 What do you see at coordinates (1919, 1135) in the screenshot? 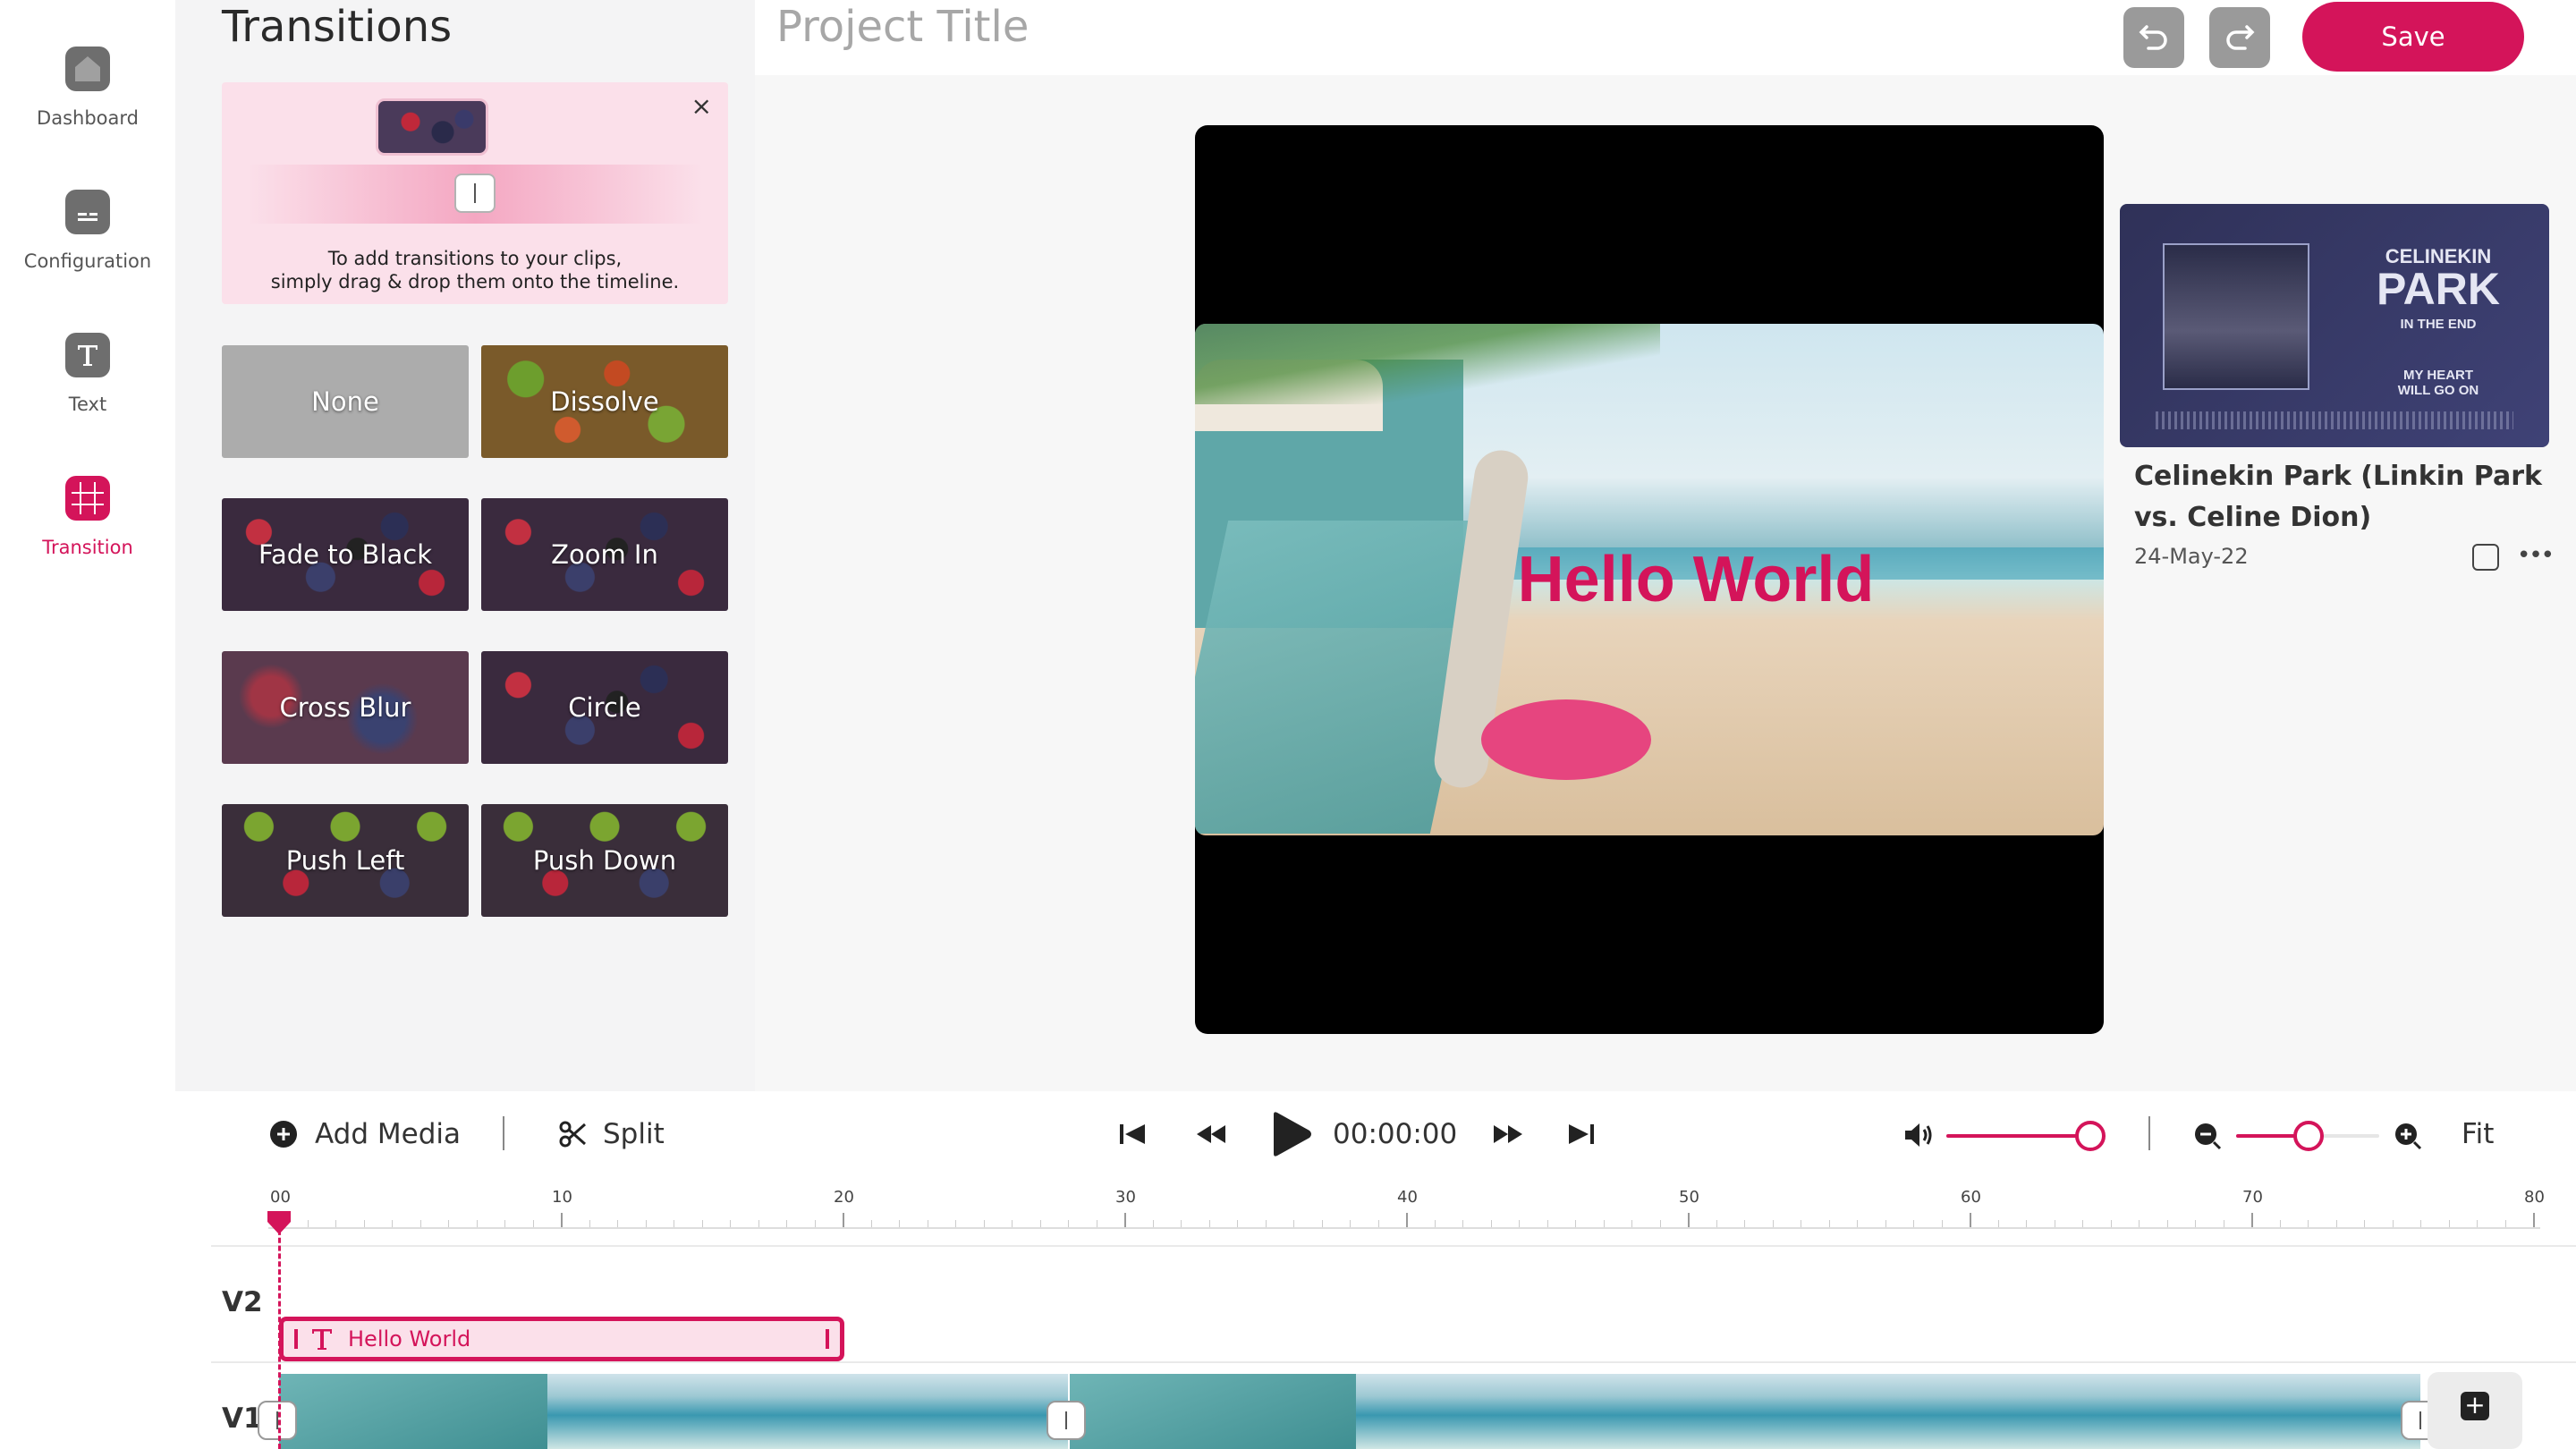
I see `volume-button` at bounding box center [1919, 1135].